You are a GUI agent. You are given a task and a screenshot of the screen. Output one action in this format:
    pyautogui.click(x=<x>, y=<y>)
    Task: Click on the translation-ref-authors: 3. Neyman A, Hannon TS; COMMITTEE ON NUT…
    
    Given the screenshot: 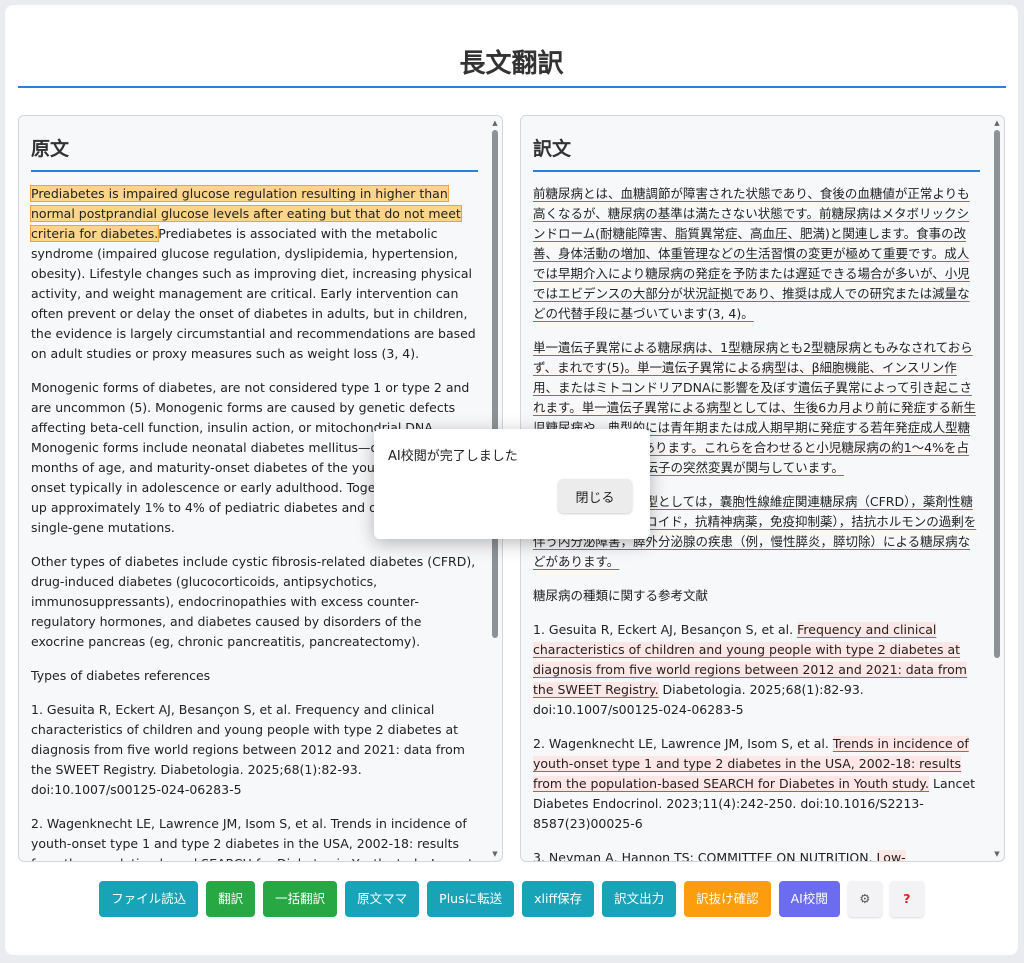 What is the action you would take?
    pyautogui.click(x=705, y=855)
    